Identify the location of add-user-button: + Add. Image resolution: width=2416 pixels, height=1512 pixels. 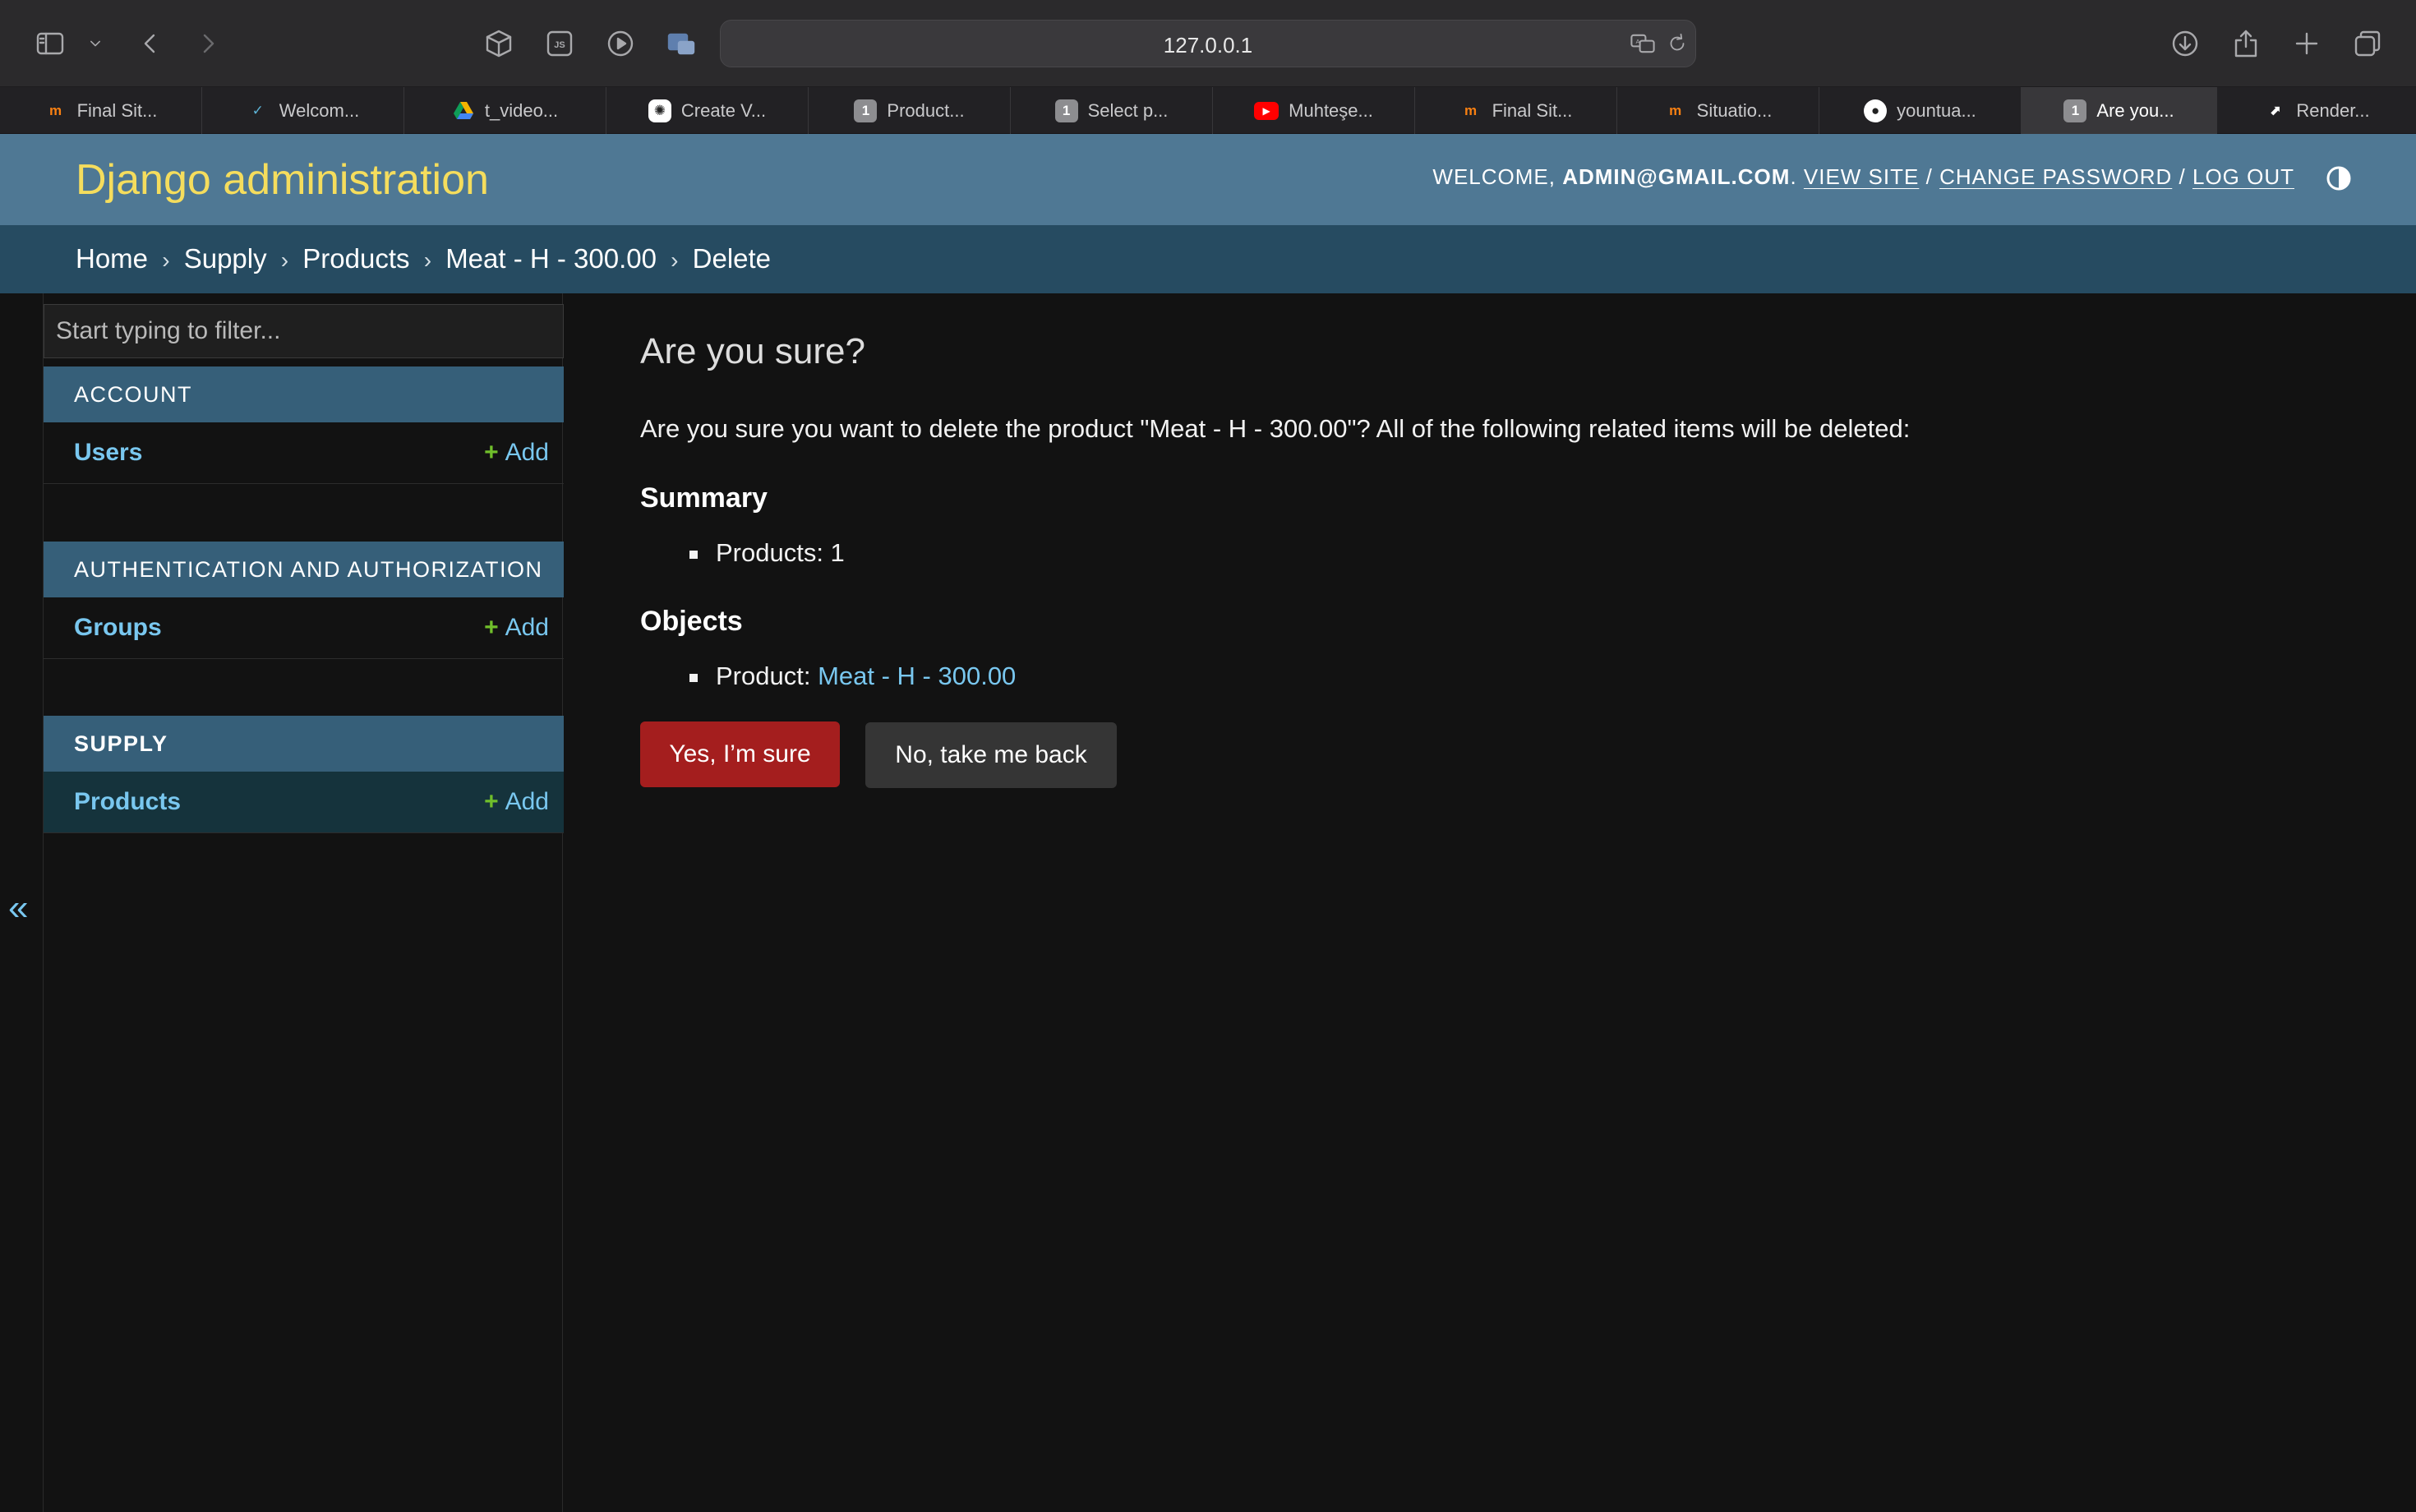
(516, 453).